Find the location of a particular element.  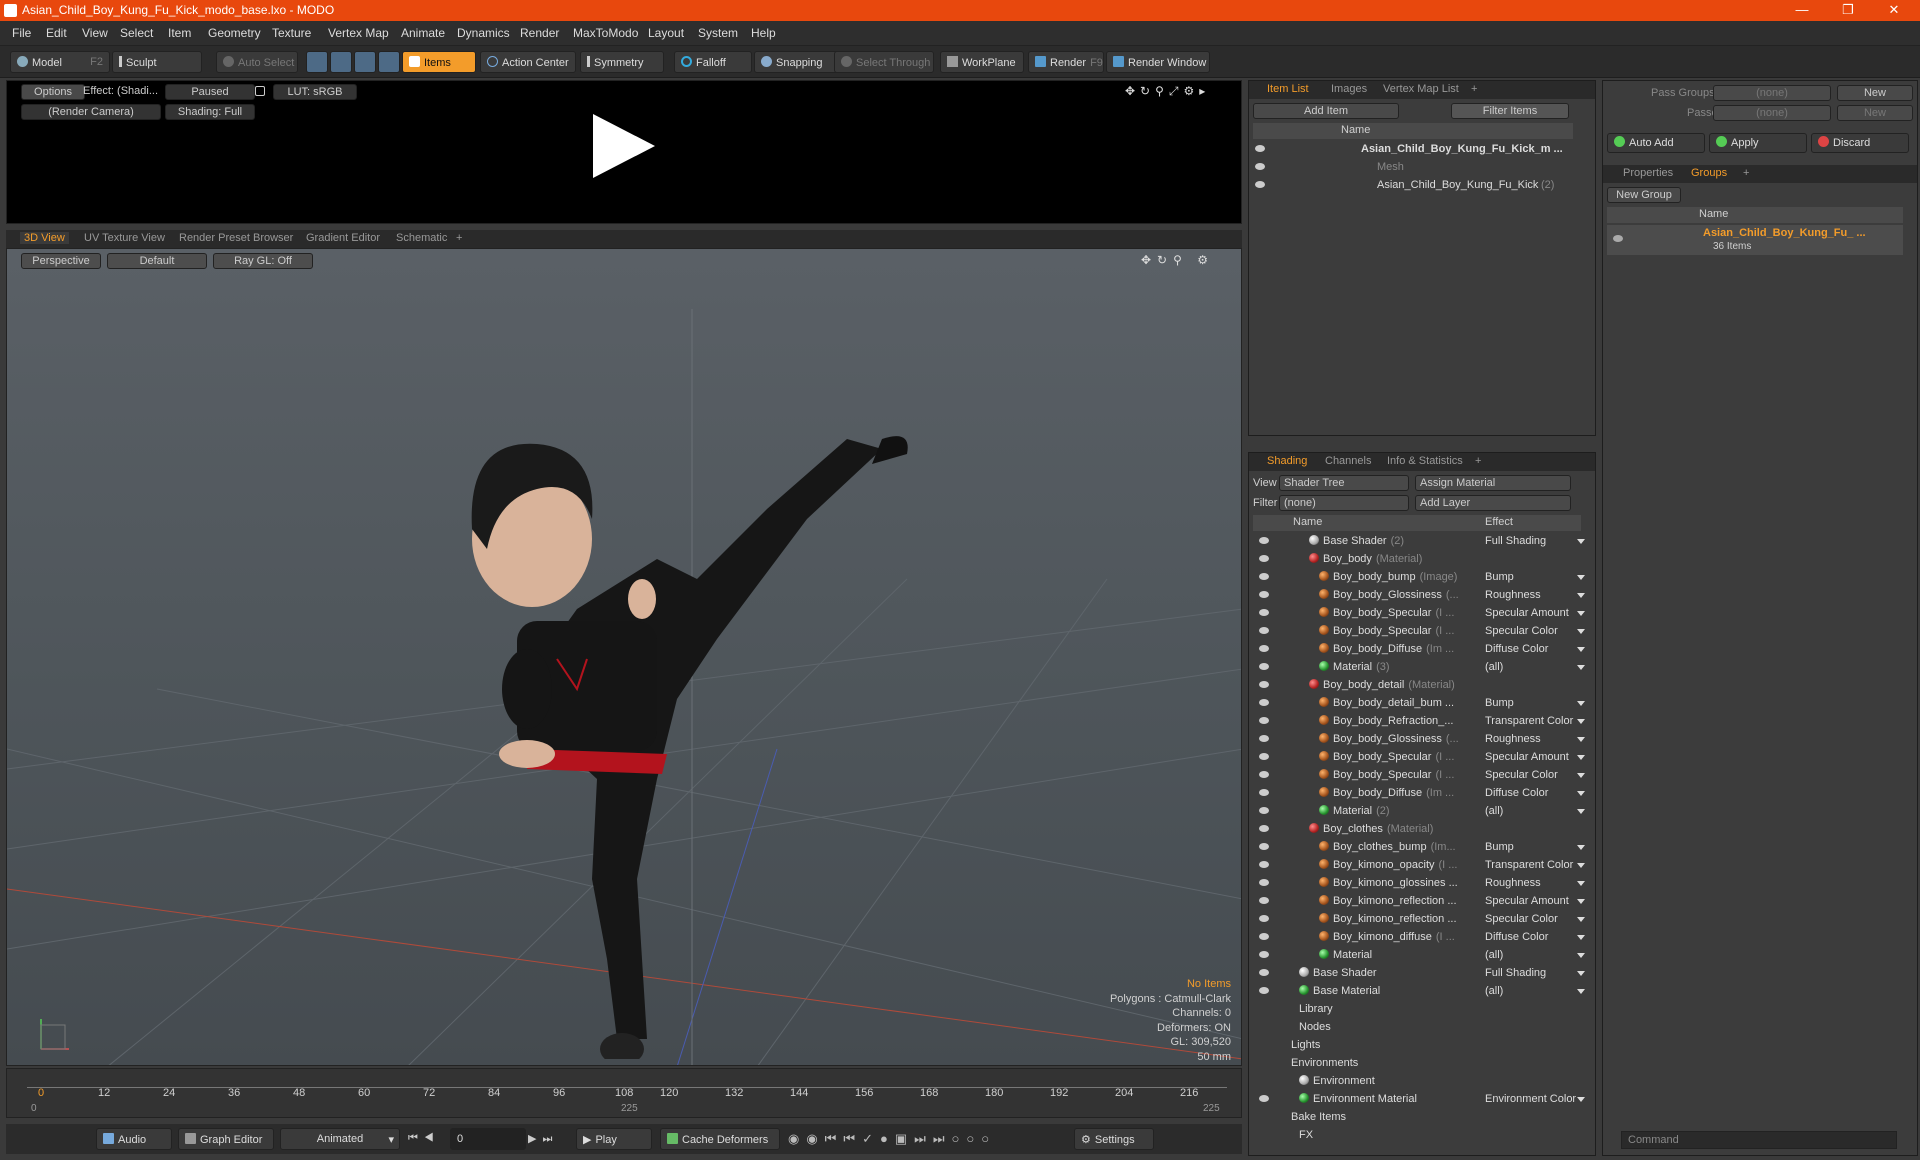

render-window-button: Render Window is located at coordinates (1158, 62).